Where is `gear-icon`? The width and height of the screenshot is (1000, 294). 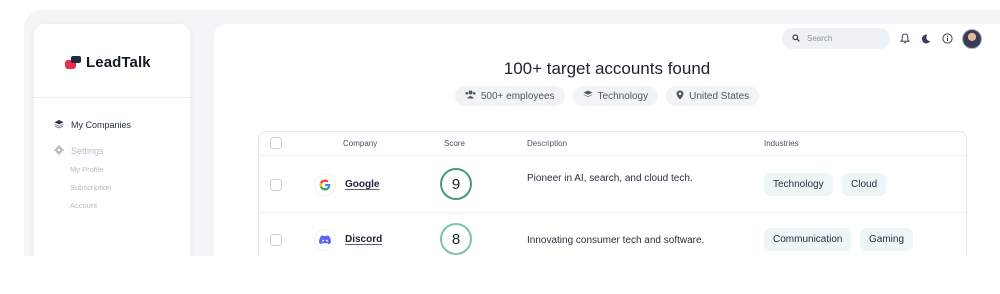
gear-icon is located at coordinates (59, 151).